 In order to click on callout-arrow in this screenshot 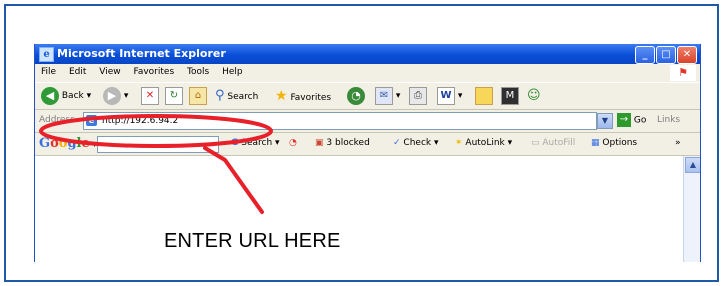, I will do `click(233, 180)`.